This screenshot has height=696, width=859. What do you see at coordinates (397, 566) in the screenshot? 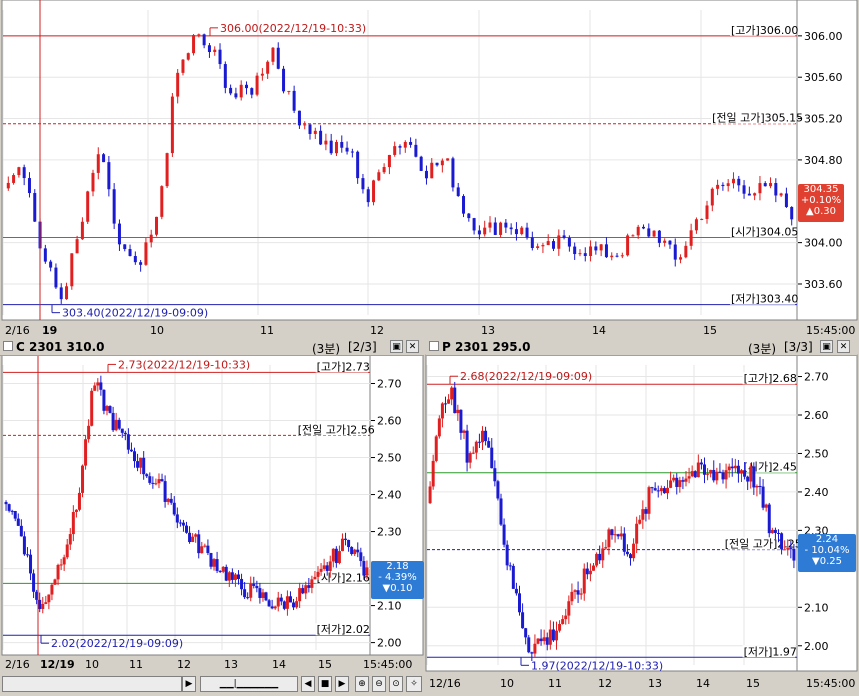
I see `call-price: 2.18` at bounding box center [397, 566].